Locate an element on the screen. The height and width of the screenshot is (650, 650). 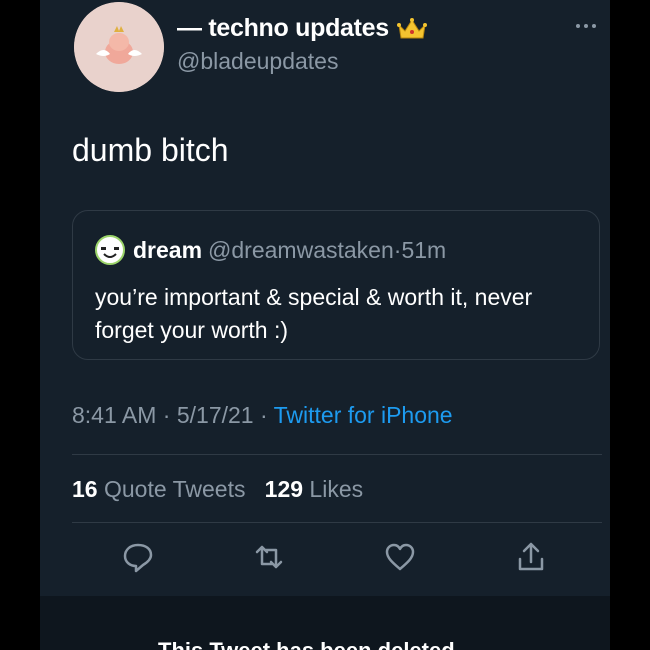
display-name: — techno updates is located at coordinates (302, 28).